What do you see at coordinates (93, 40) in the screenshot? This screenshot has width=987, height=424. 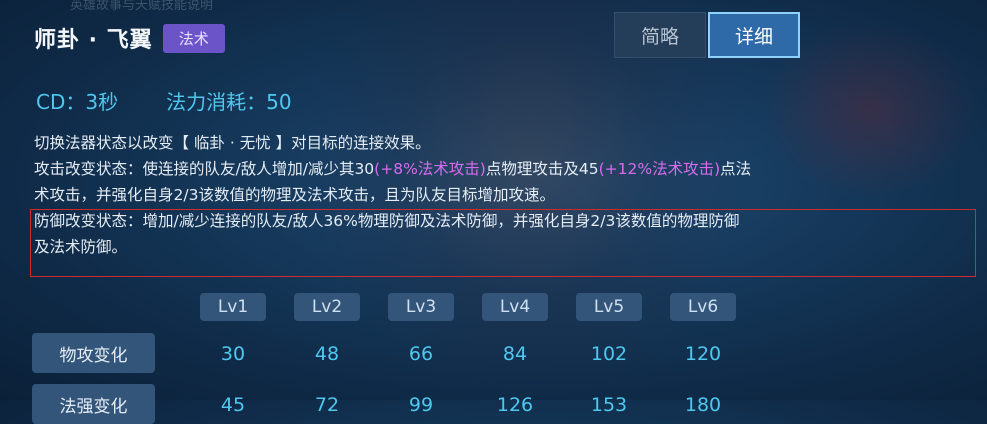 I see `skill-name: 师卦 · 飞翼` at bounding box center [93, 40].